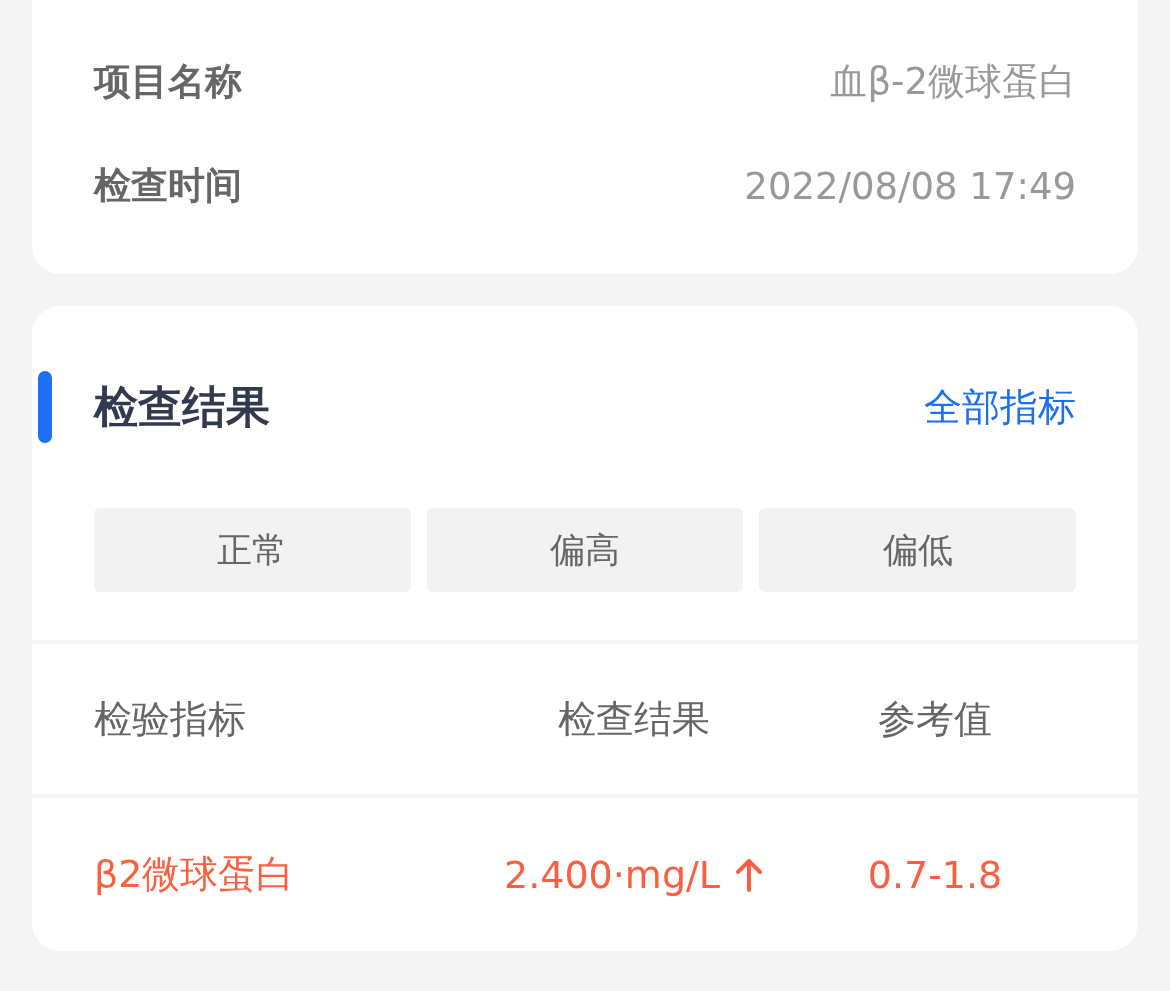  Describe the element at coordinates (170, 719) in the screenshot. I see `column-header: 检验指标` at that location.